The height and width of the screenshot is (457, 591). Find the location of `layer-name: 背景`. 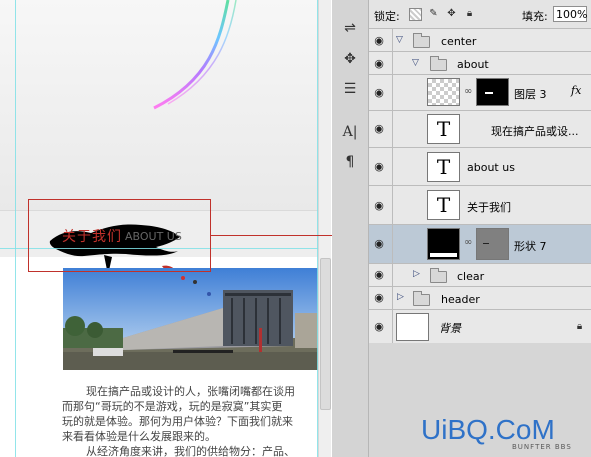

layer-name: 背景 is located at coordinates (450, 328).